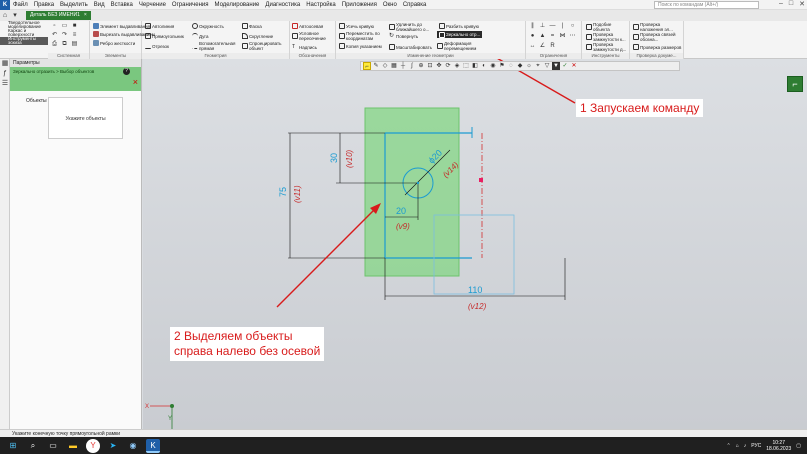  What do you see at coordinates (64, 44) in the screenshot?
I see `copy-icon: ⧉` at bounding box center [64, 44].